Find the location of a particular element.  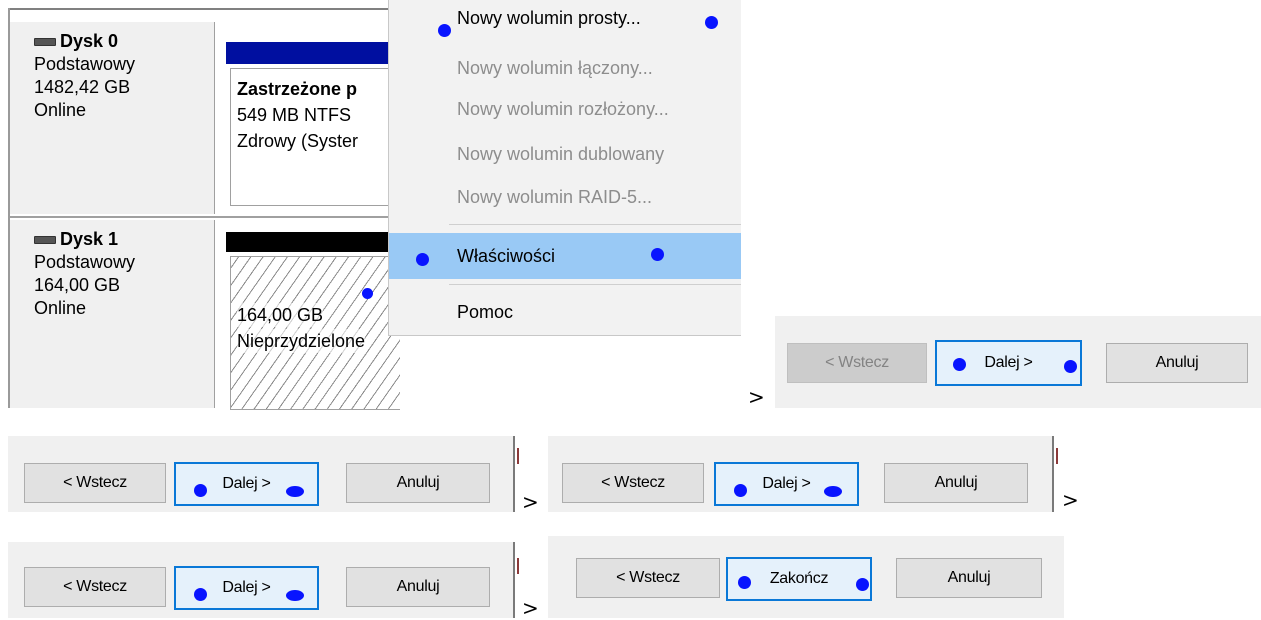

disk-divider is located at coordinates (205, 217).